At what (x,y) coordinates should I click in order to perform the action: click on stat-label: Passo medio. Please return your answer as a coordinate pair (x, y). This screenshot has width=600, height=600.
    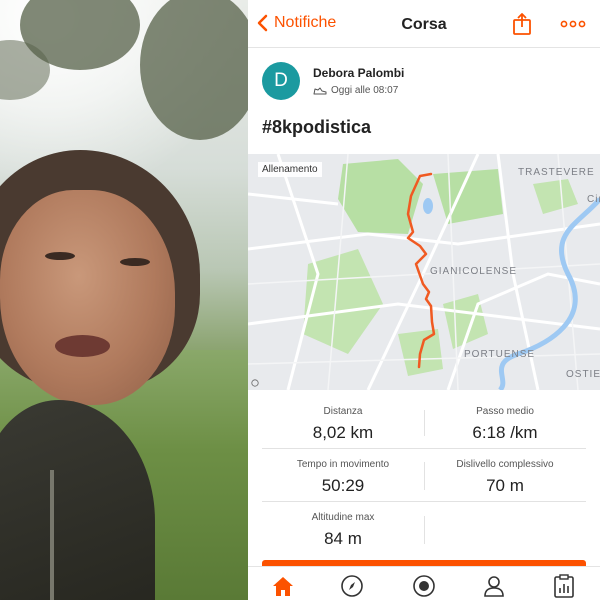
    Looking at the image, I should click on (505, 411).